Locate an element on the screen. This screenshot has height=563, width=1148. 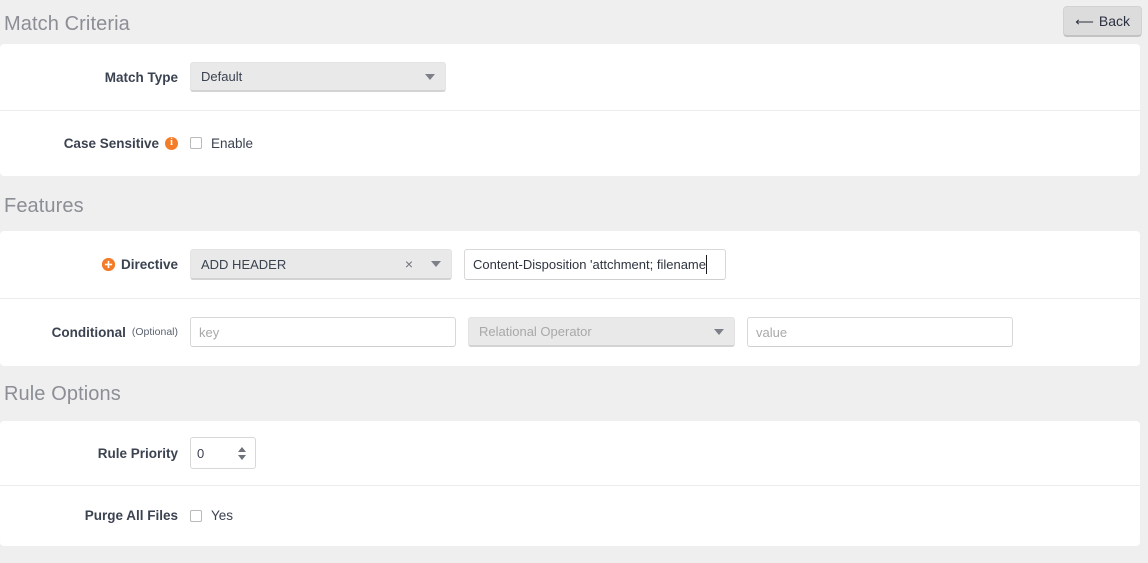
section-match-criteria-header: Match Criteria ⟵ Back is located at coordinates (574, 22).